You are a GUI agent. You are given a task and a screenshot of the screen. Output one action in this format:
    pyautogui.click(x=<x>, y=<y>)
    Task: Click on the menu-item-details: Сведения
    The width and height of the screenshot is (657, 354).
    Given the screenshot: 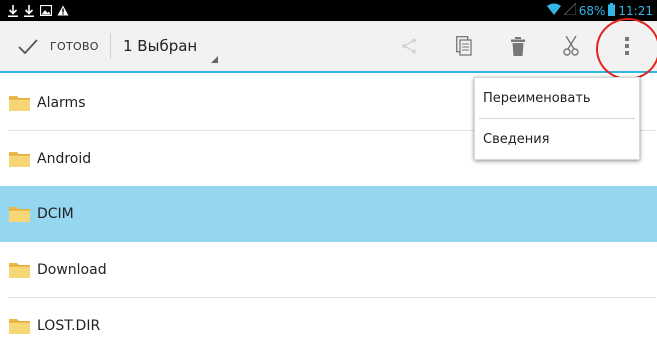 What is the action you would take?
    pyautogui.click(x=557, y=139)
    